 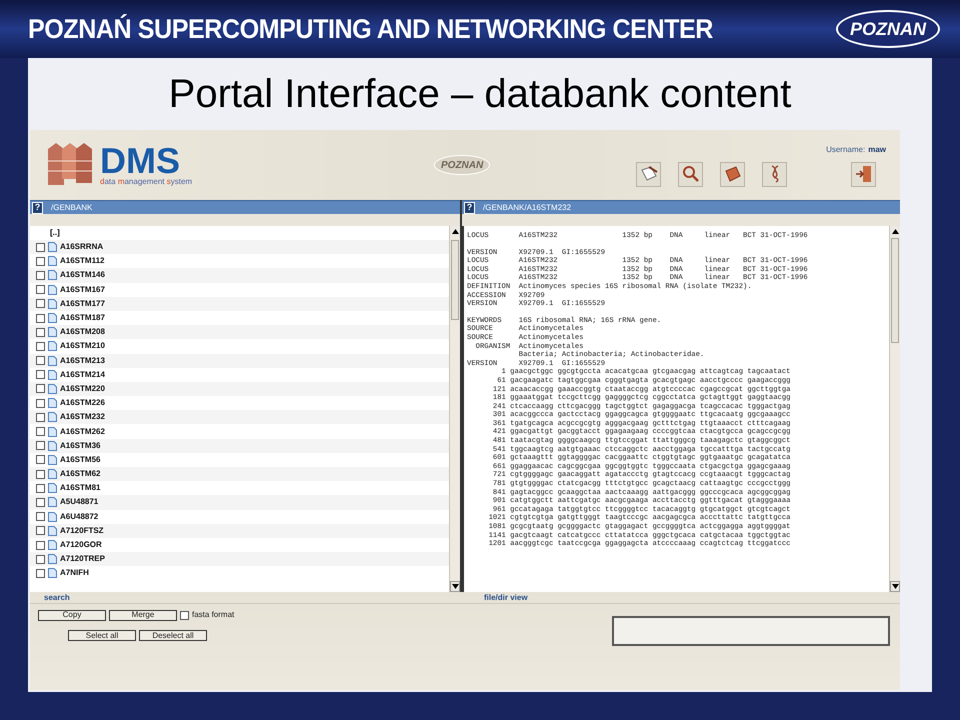 I want to click on file-name: A16STM81, so click(x=80, y=488).